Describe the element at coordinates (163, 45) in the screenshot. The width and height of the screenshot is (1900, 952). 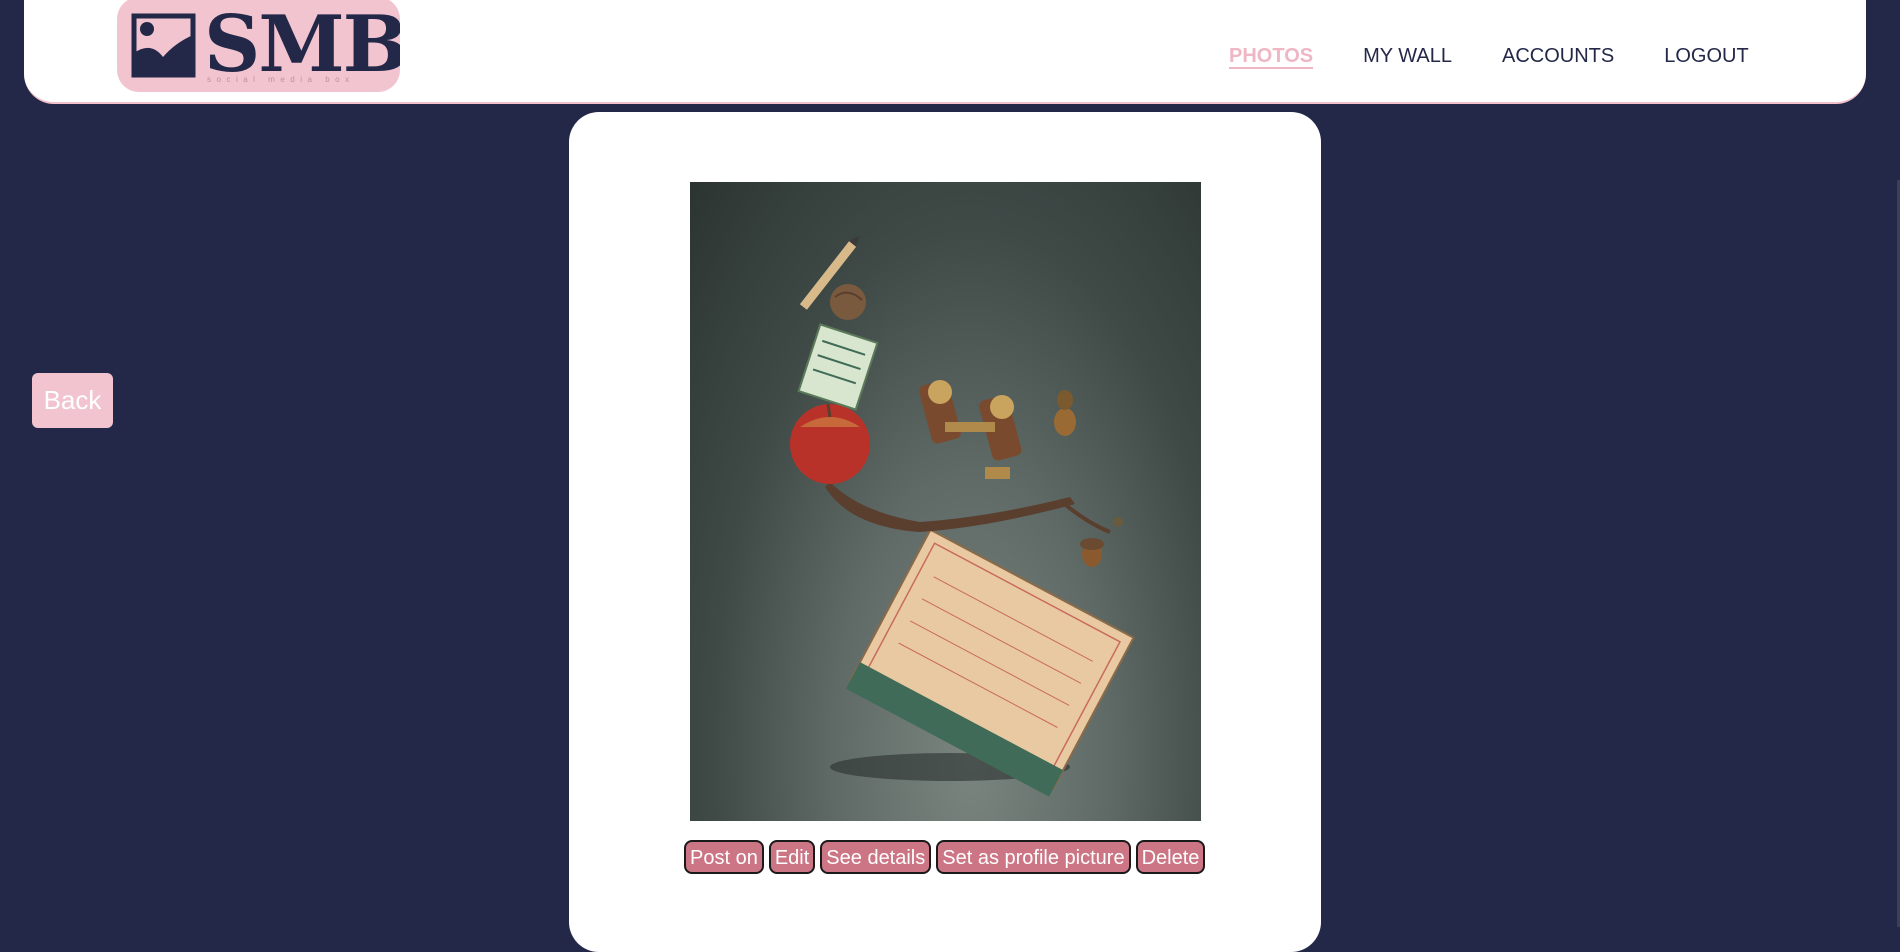
I see `image-icon` at that location.